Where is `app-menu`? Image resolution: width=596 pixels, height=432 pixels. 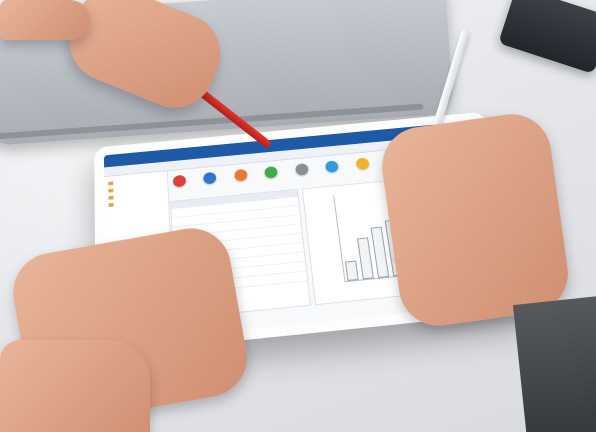
app-menu is located at coordinates (116, 157).